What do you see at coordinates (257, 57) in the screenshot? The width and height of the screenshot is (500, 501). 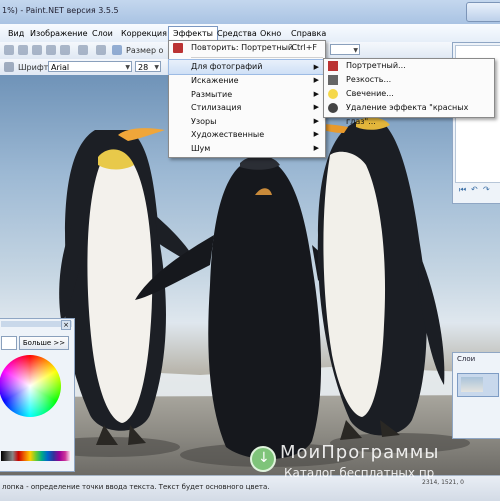 I see `menu-separator` at bounding box center [257, 57].